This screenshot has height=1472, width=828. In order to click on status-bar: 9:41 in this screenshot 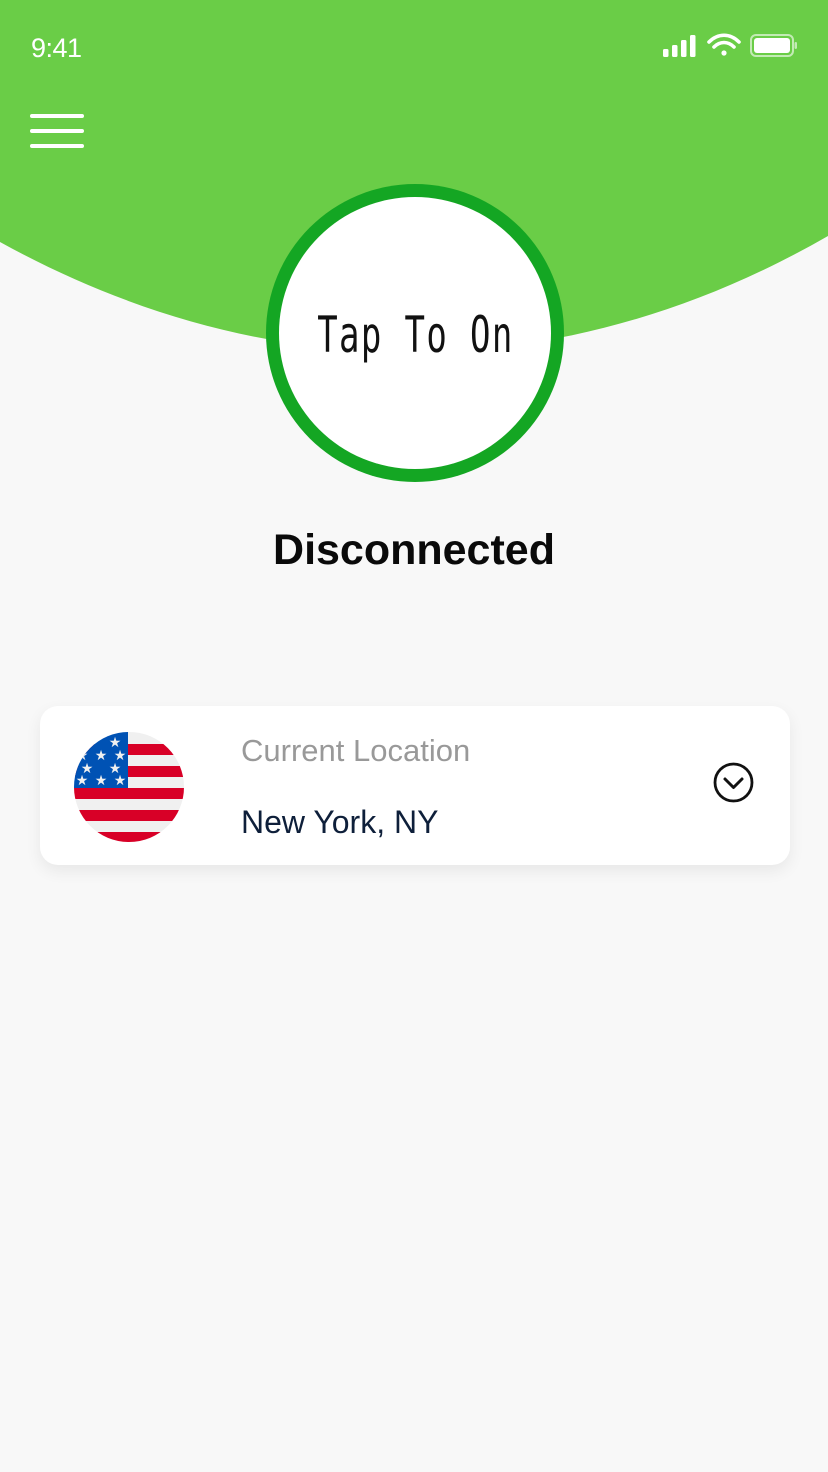, I will do `click(414, 48)`.